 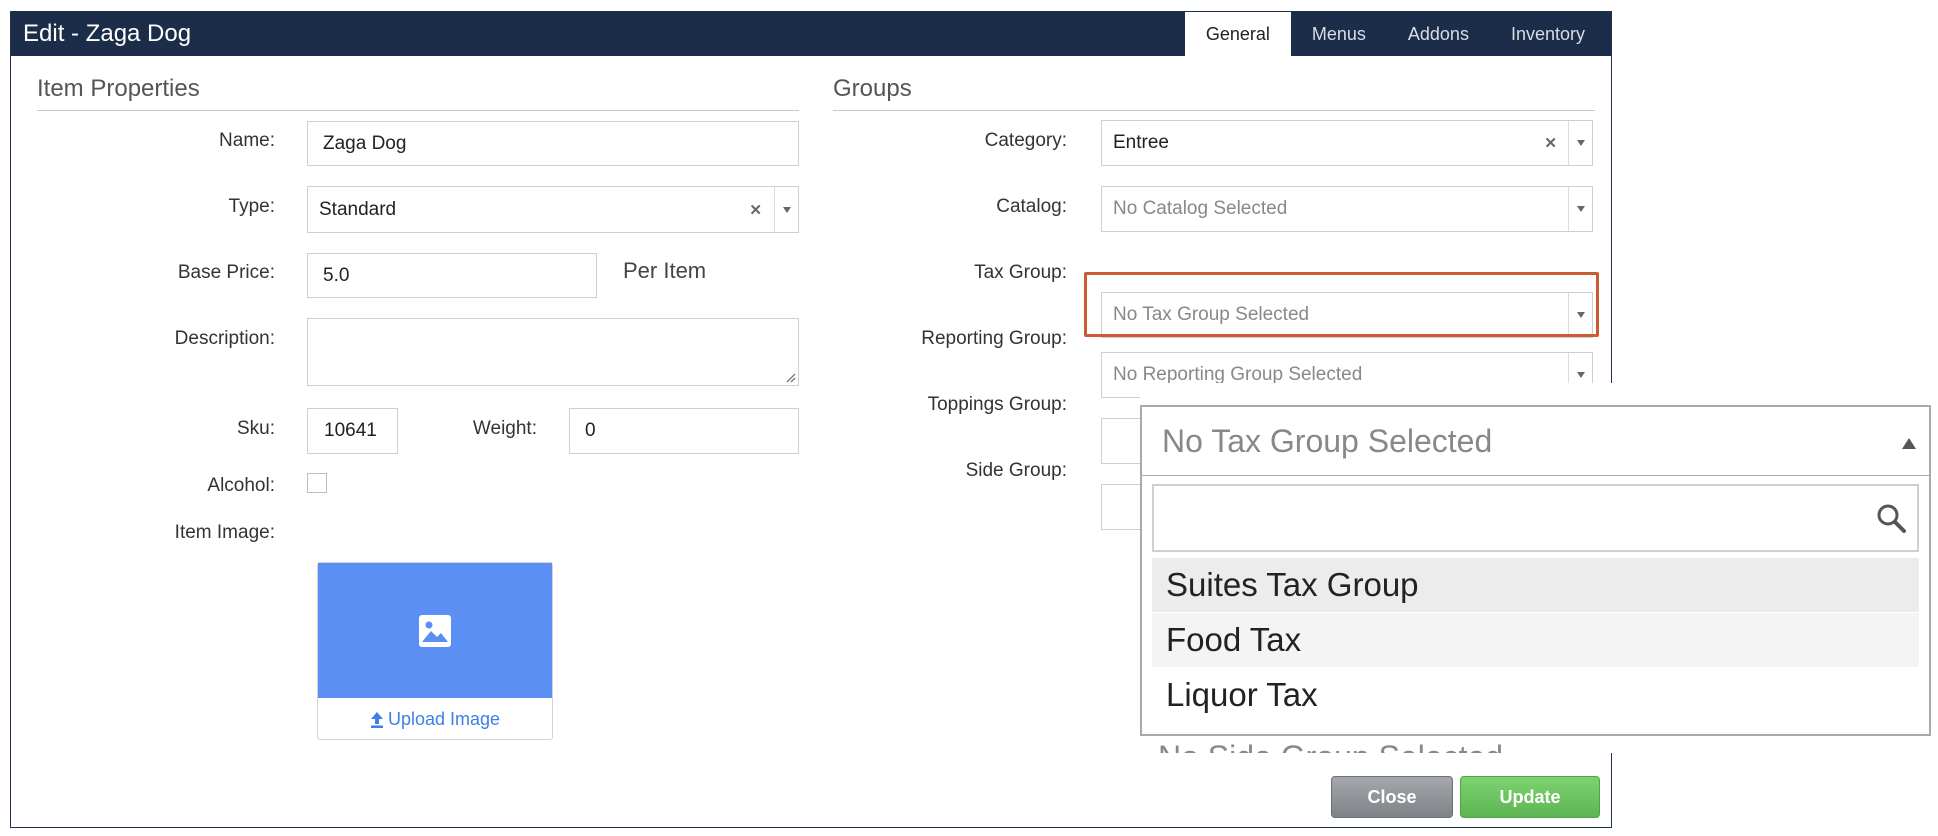 I want to click on item-image-label: Item Image:, so click(x=224, y=532).